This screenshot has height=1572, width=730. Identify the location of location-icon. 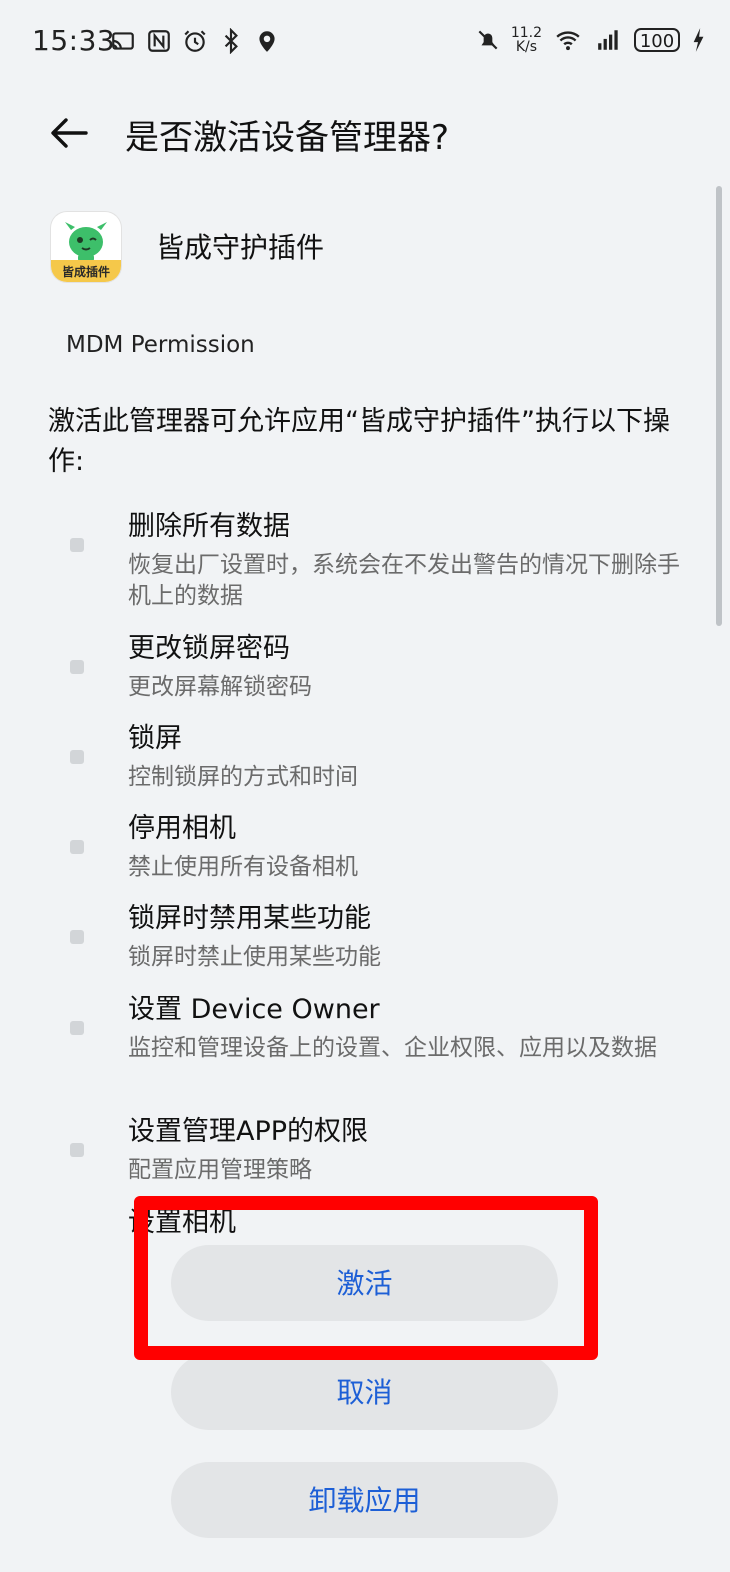
(267, 41).